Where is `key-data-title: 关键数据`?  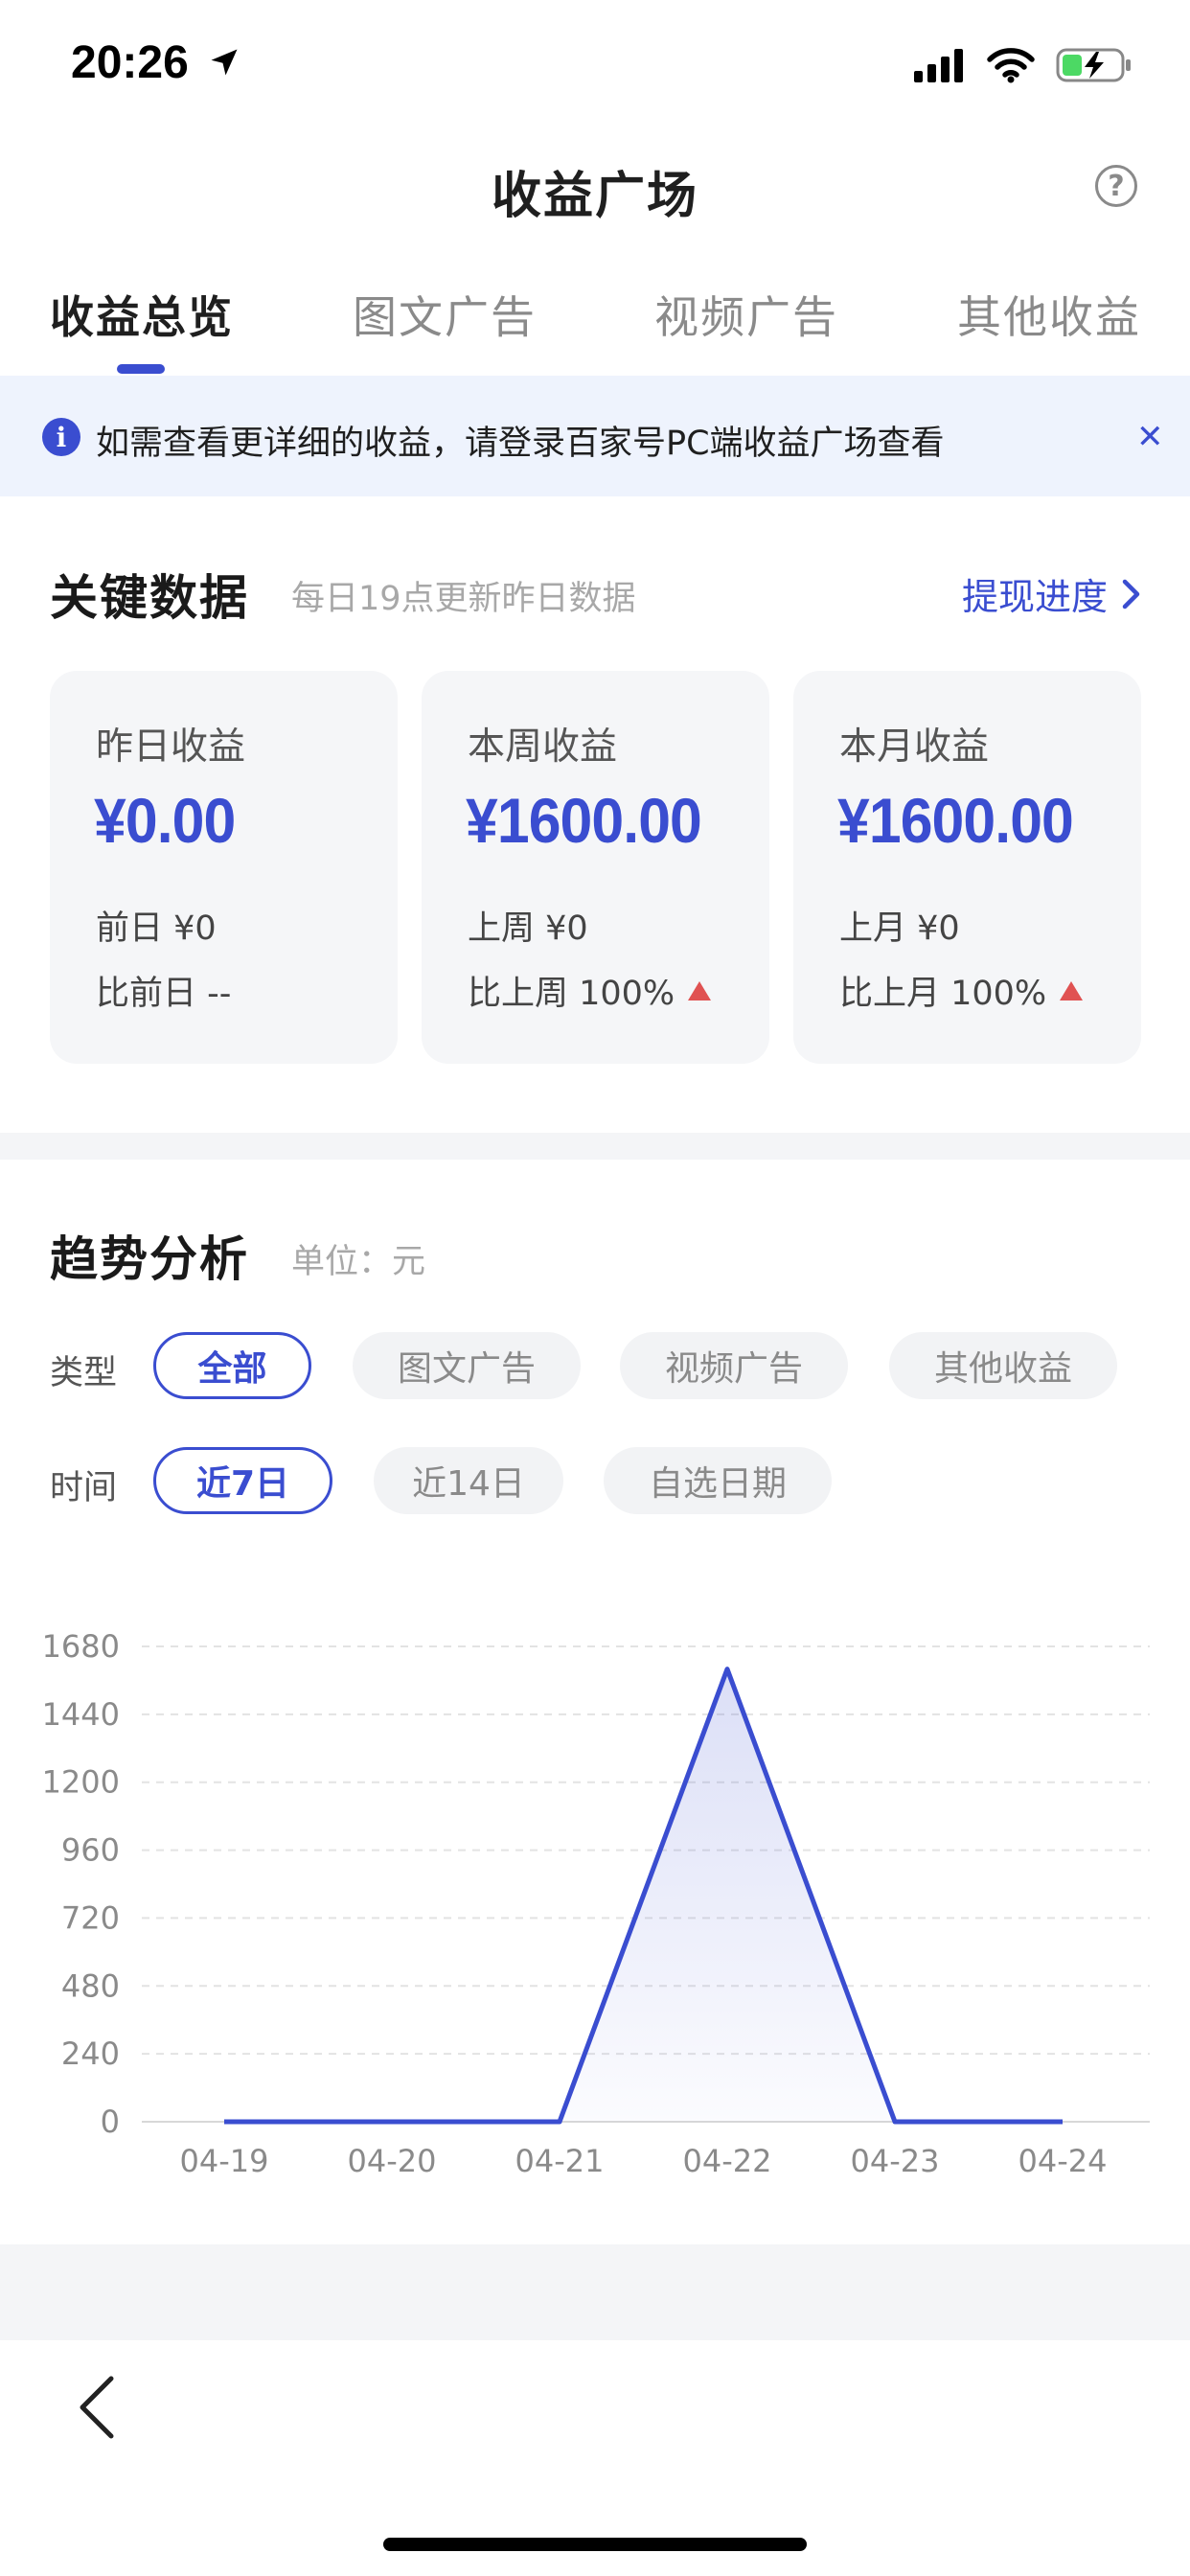
key-data-title: 关键数据 is located at coordinates (150, 598).